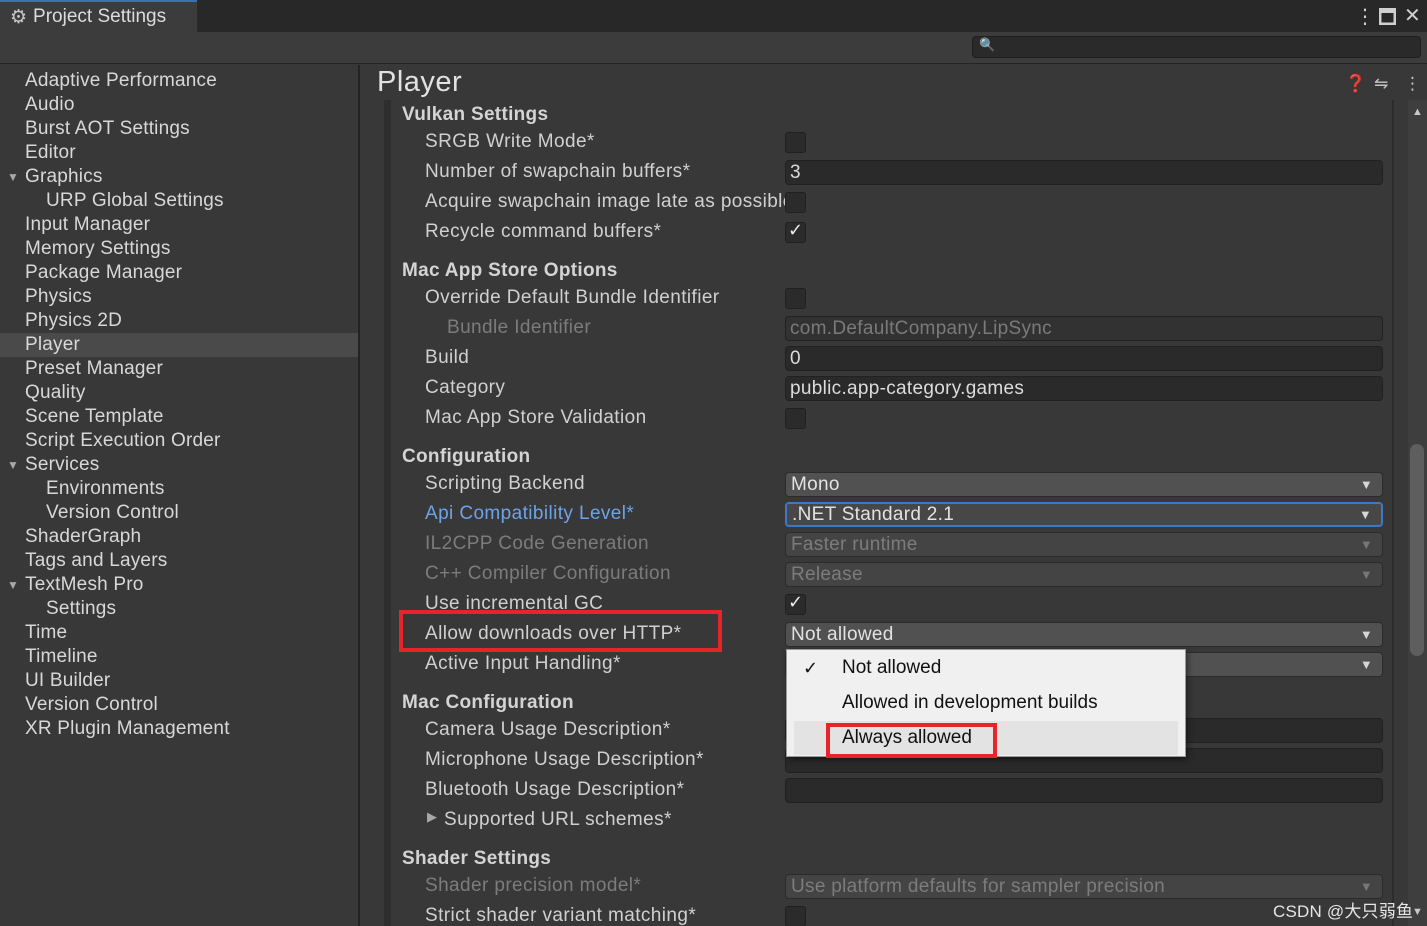 The height and width of the screenshot is (926, 1427). What do you see at coordinates (1084, 634) in the screenshot?
I see `allow-http-dropdown: Not allowed ▼` at bounding box center [1084, 634].